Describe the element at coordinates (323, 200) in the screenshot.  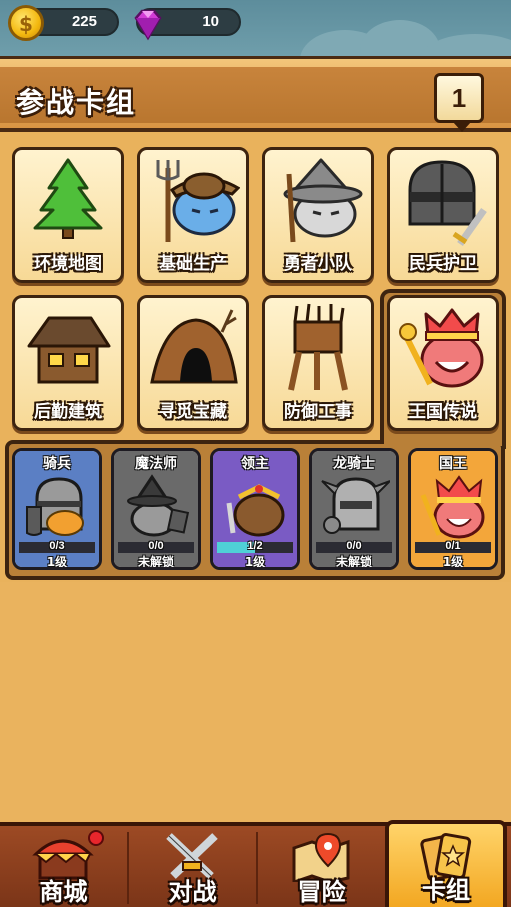
I see `wizard-hat-icon` at that location.